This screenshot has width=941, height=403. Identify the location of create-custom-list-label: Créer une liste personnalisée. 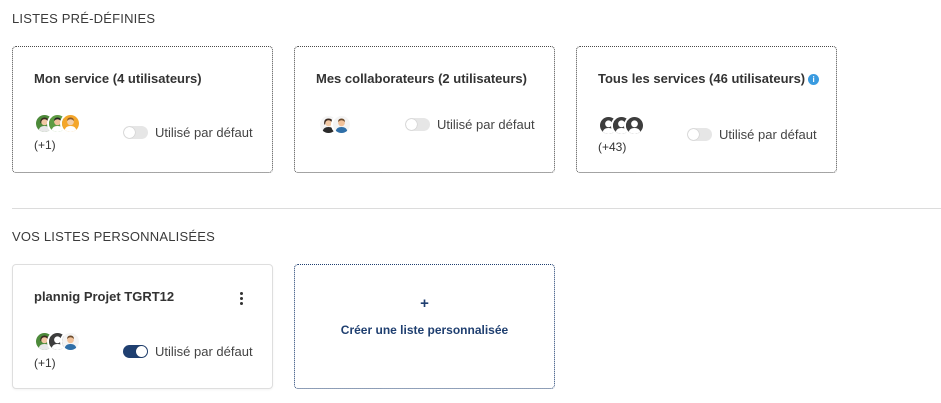
(424, 330).